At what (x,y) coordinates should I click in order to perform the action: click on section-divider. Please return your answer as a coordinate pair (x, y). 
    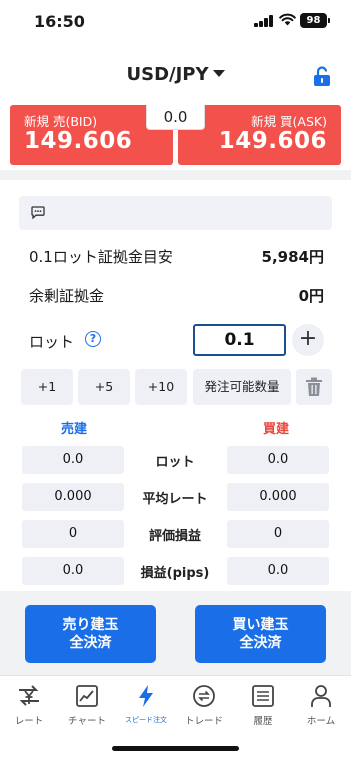
    Looking at the image, I should click on (175, 175).